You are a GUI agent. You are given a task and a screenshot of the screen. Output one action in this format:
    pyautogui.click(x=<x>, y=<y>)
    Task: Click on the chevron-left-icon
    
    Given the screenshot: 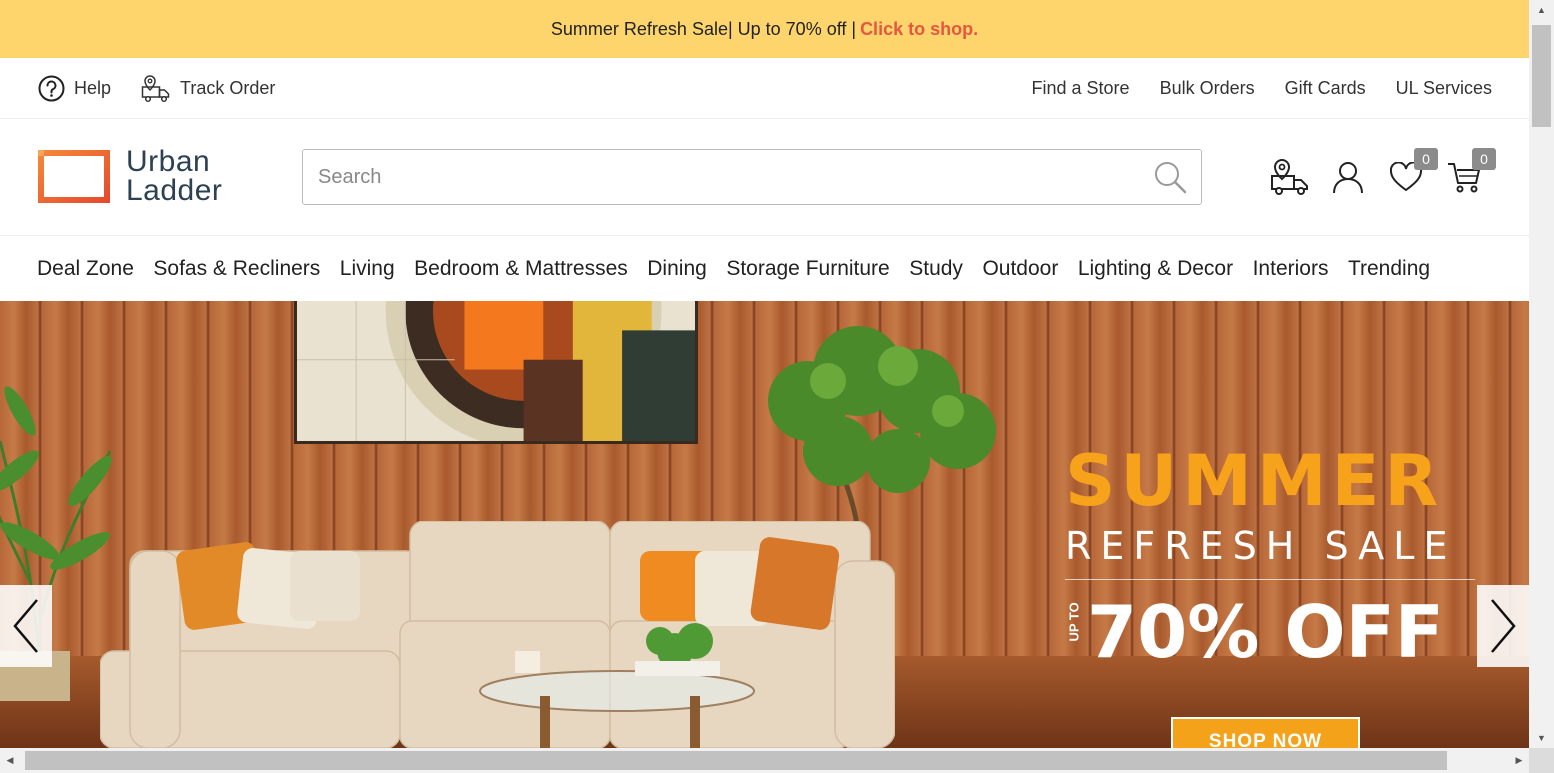 What is the action you would take?
    pyautogui.click(x=25, y=626)
    